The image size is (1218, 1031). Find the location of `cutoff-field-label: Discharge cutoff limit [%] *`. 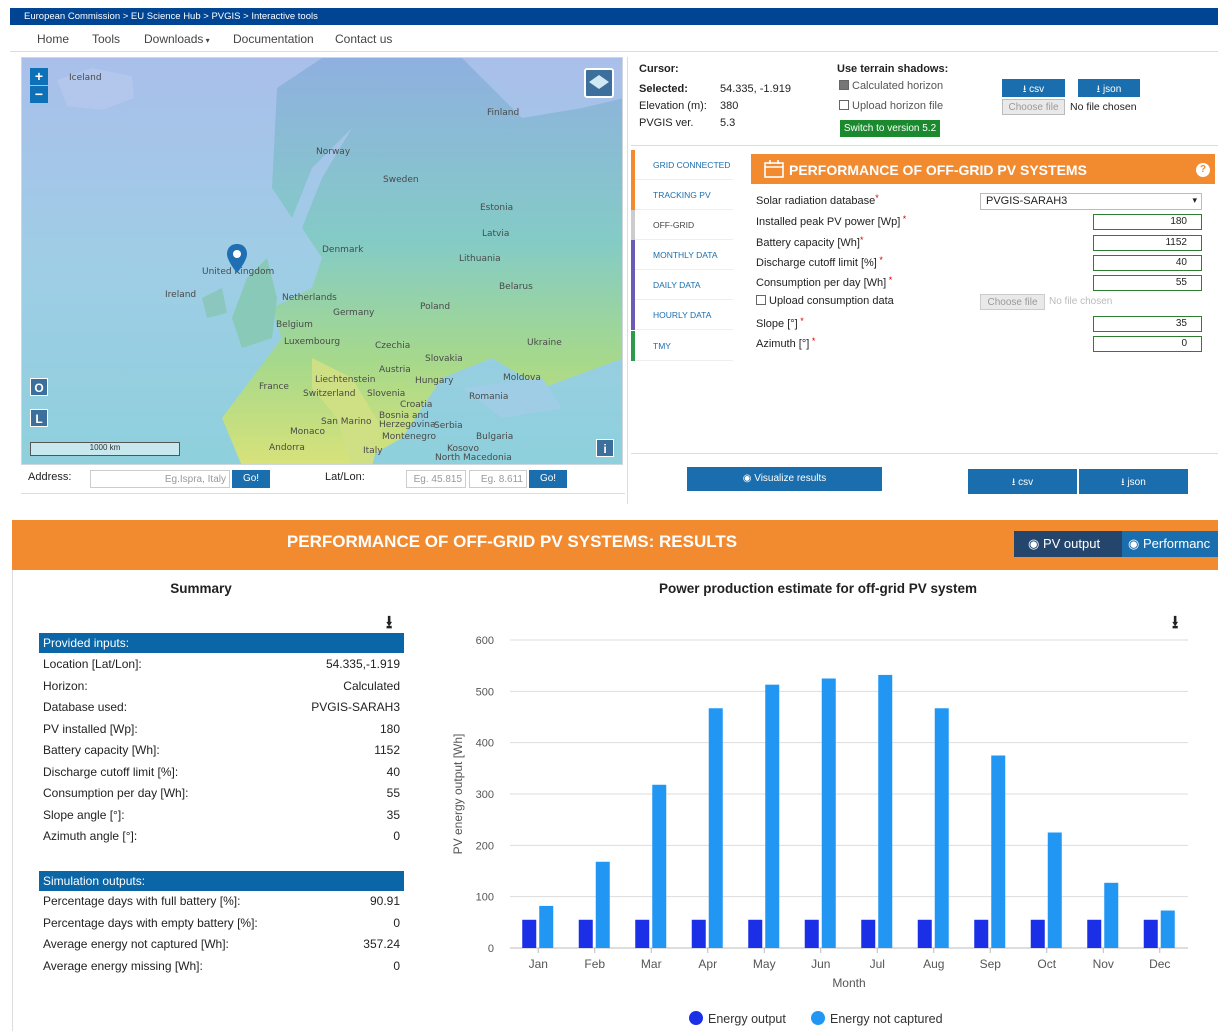

cutoff-field-label: Discharge cutoff limit [%] * is located at coordinates (819, 262).